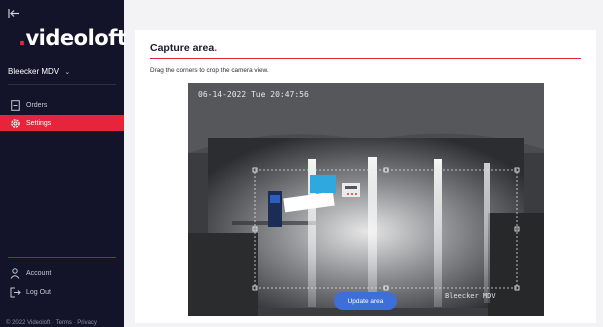  I want to click on sidebar-item-label: Account, so click(39, 273).